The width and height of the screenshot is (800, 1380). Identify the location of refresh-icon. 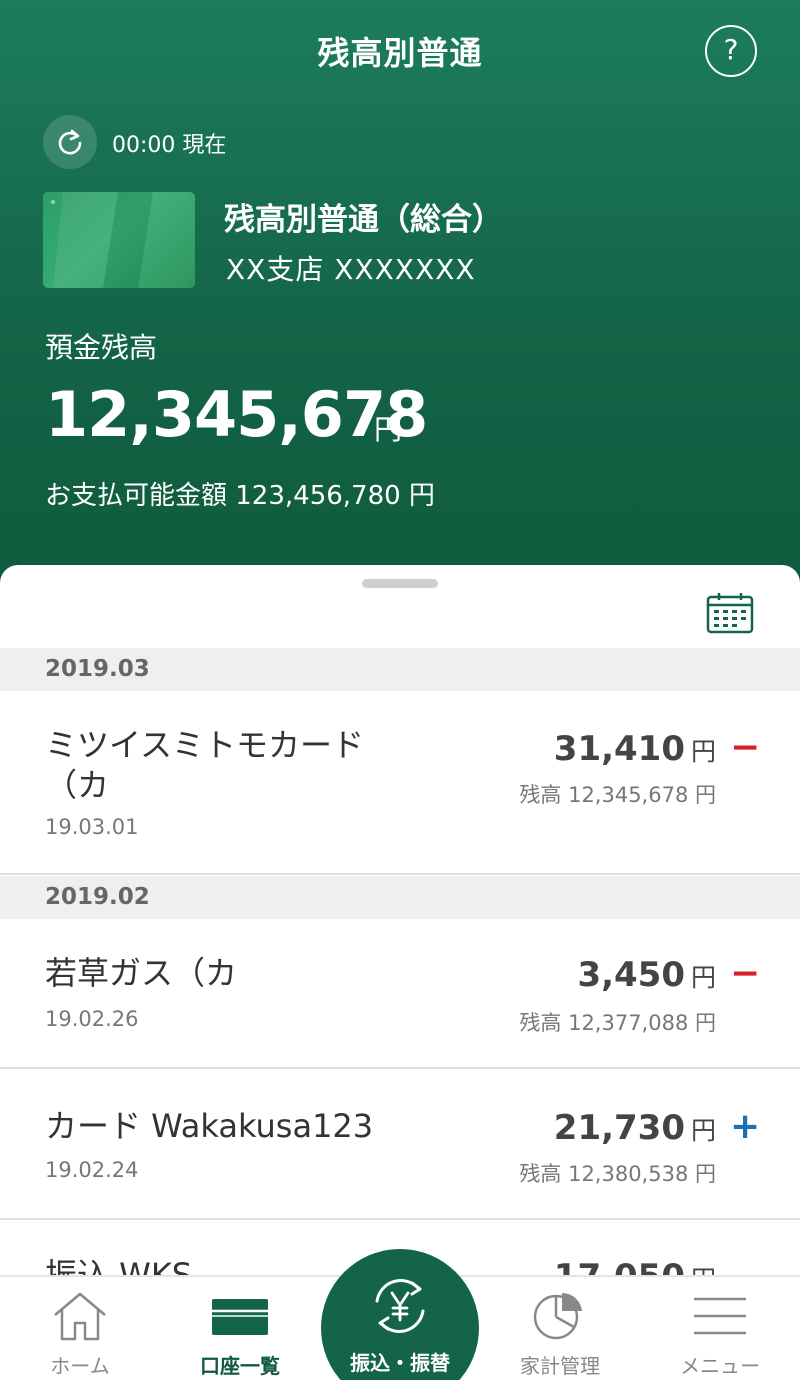
(70, 142).